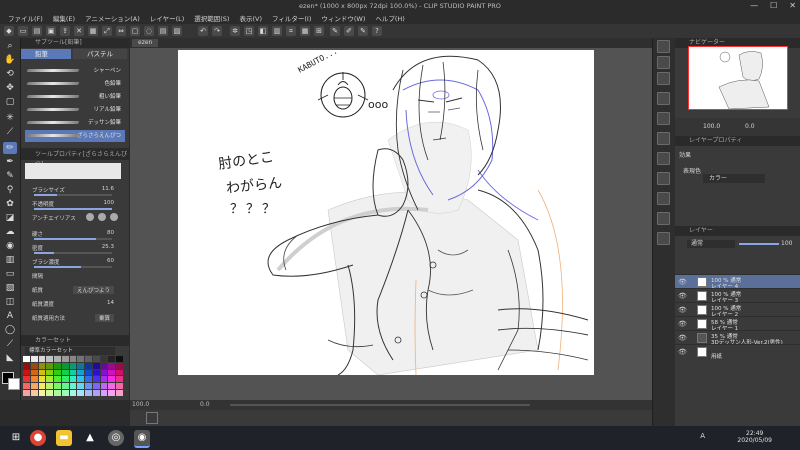 The width and height of the screenshot is (800, 450). I want to click on brush-item: デッサン鉛筆, so click(75, 123).